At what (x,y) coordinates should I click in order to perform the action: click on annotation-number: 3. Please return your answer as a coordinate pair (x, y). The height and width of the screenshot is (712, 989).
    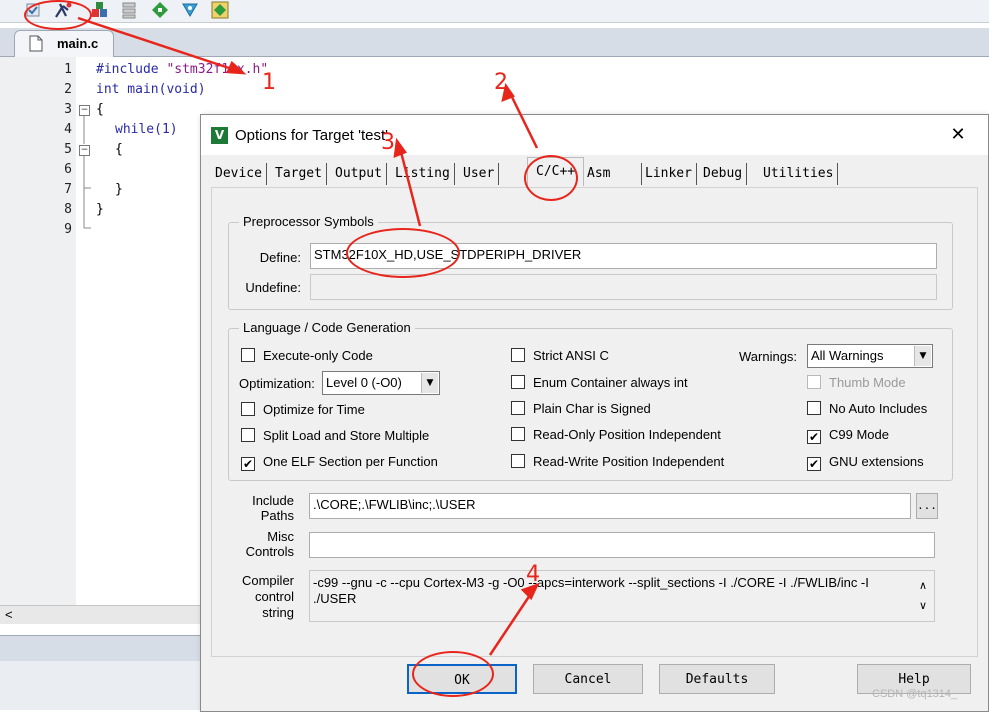
    Looking at the image, I should click on (388, 142).